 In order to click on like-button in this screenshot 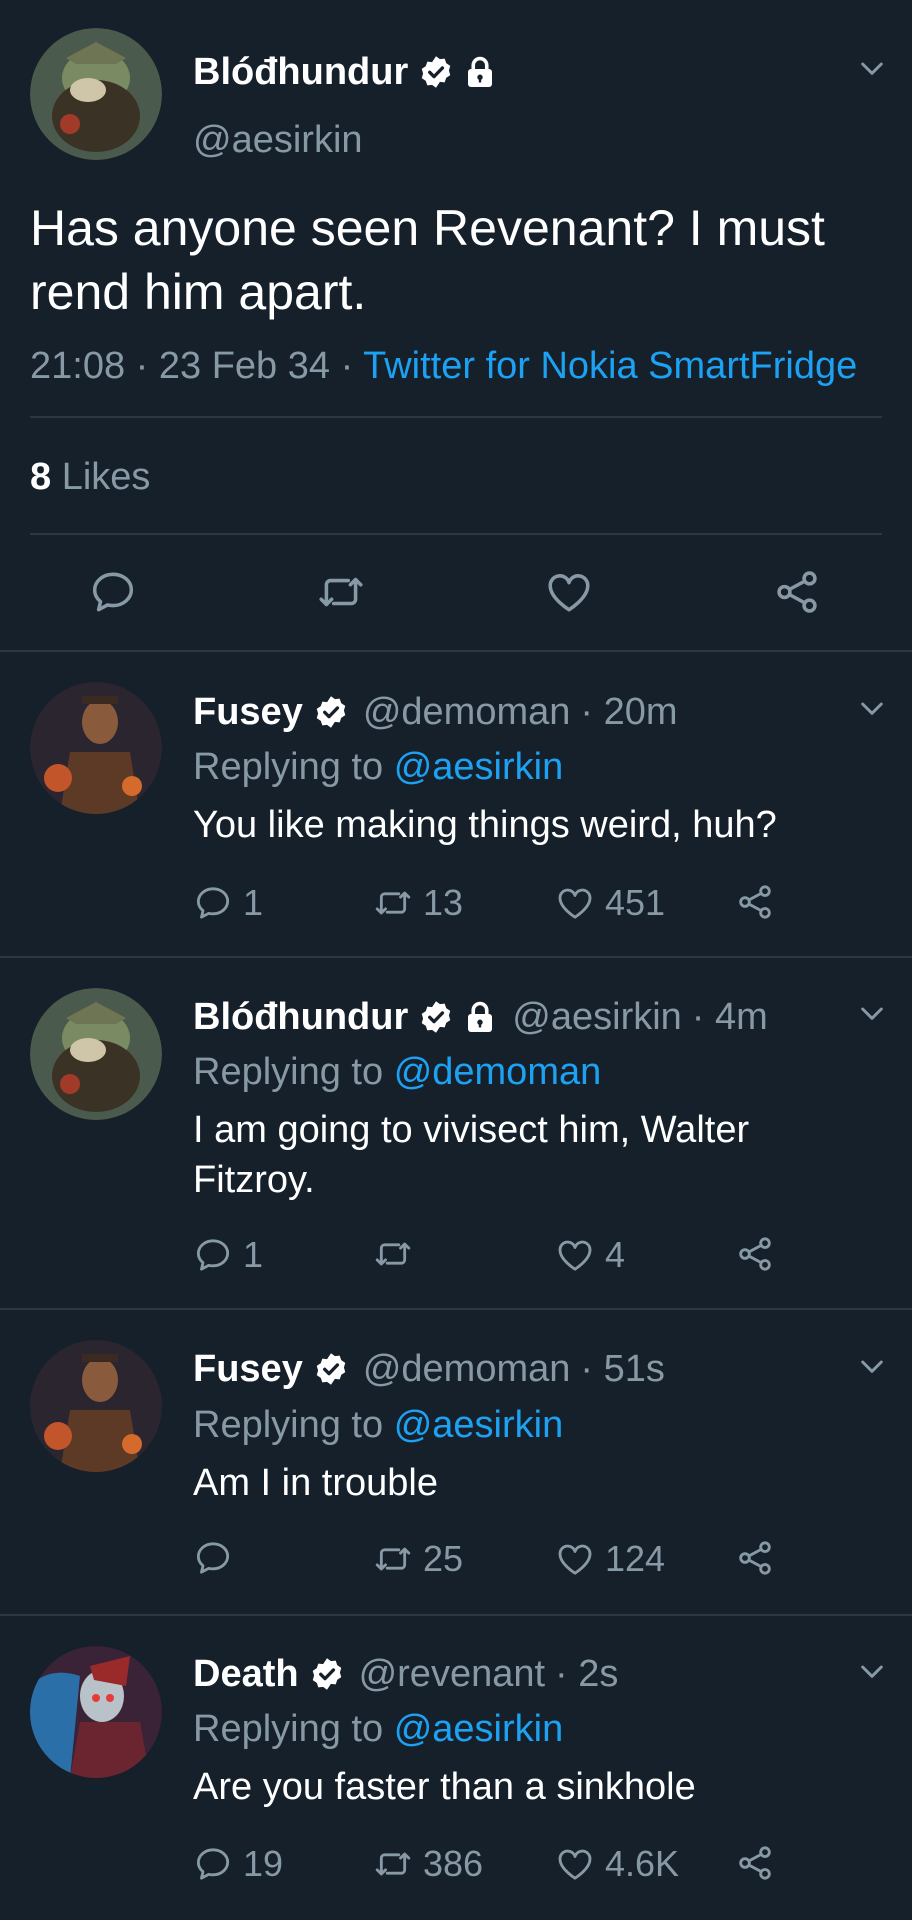, I will do `click(569, 592)`.